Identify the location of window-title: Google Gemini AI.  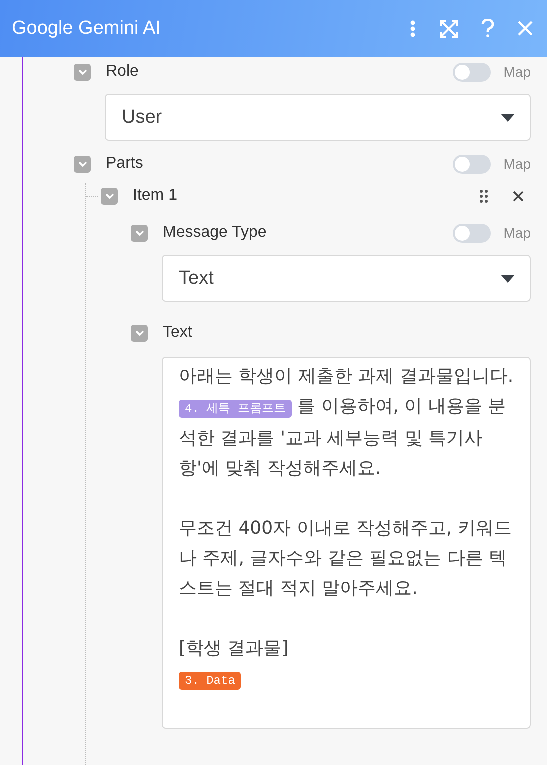
(87, 29).